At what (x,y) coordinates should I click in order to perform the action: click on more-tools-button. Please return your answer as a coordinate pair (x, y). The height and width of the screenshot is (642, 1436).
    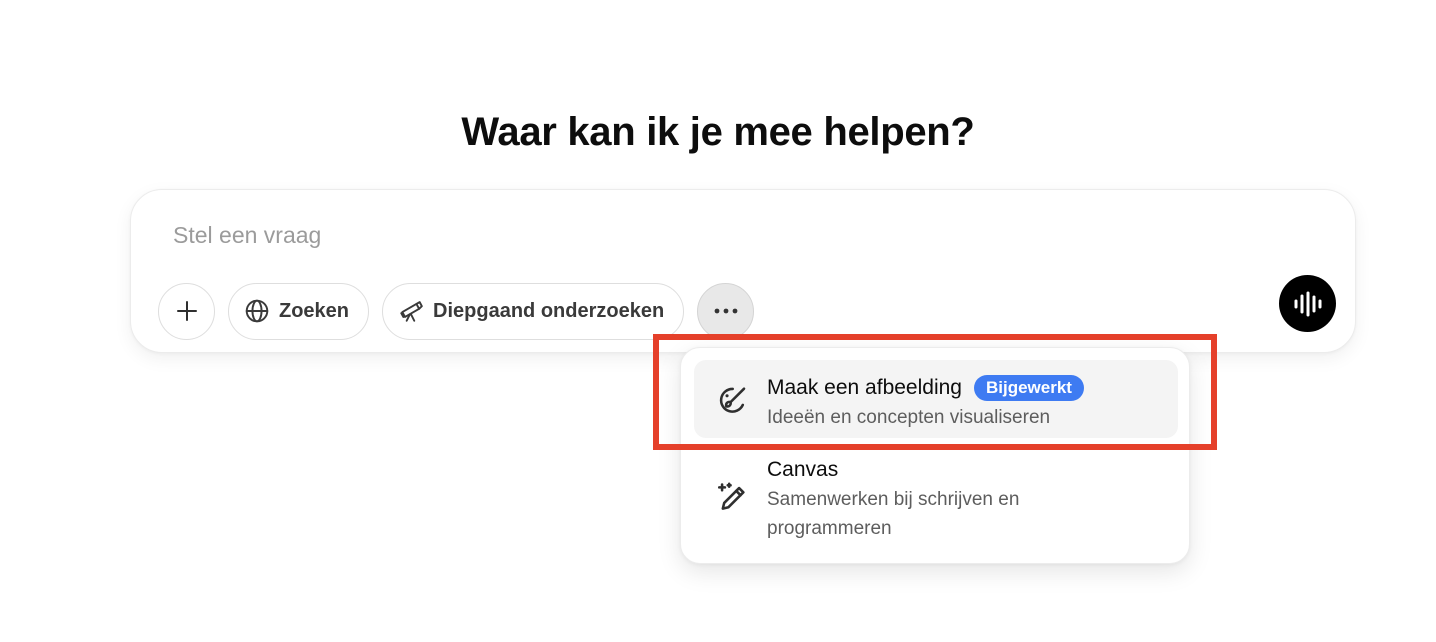
    Looking at the image, I should click on (726, 311).